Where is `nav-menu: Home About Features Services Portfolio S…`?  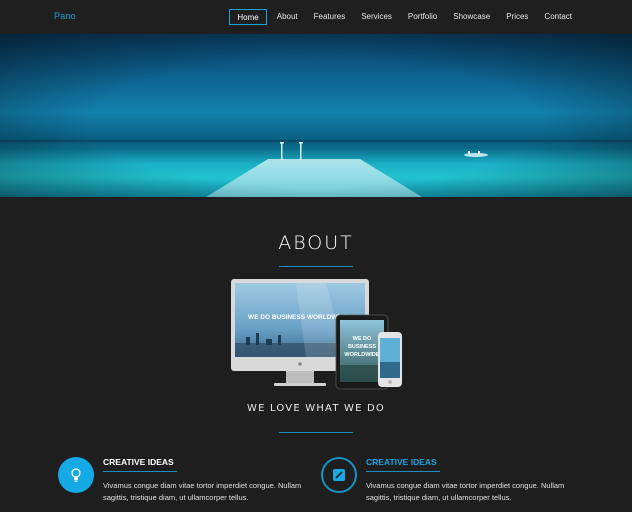
nav-menu: Home About Features Services Portfolio S… is located at coordinates (404, 17).